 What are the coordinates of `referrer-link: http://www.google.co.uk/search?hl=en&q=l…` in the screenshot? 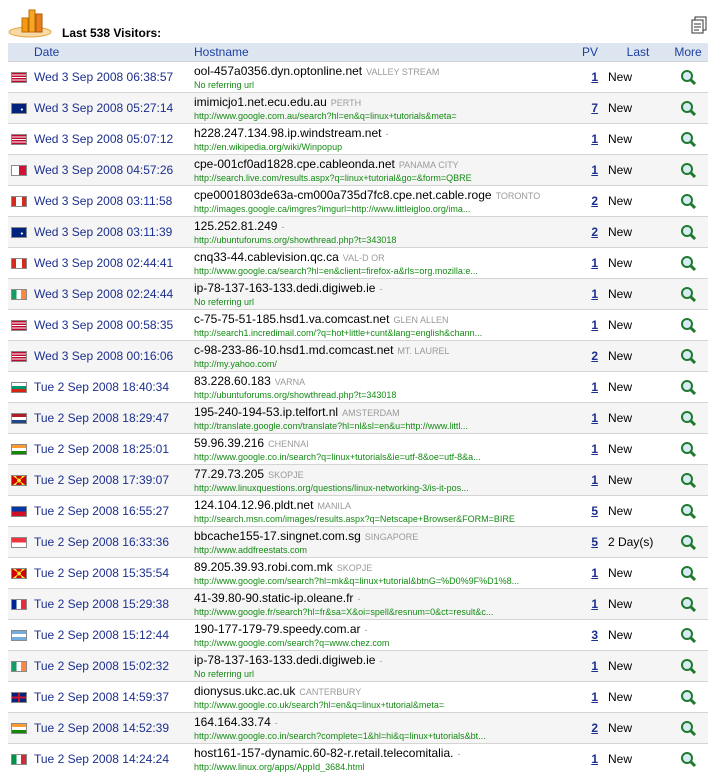 It's located at (383, 705).